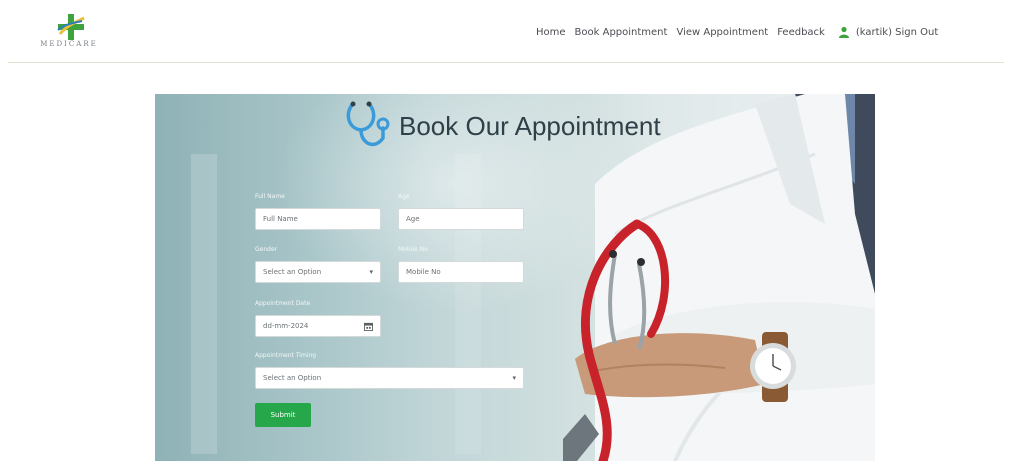  What do you see at coordinates (318, 219) in the screenshot?
I see `full-name-input: Full Name` at bounding box center [318, 219].